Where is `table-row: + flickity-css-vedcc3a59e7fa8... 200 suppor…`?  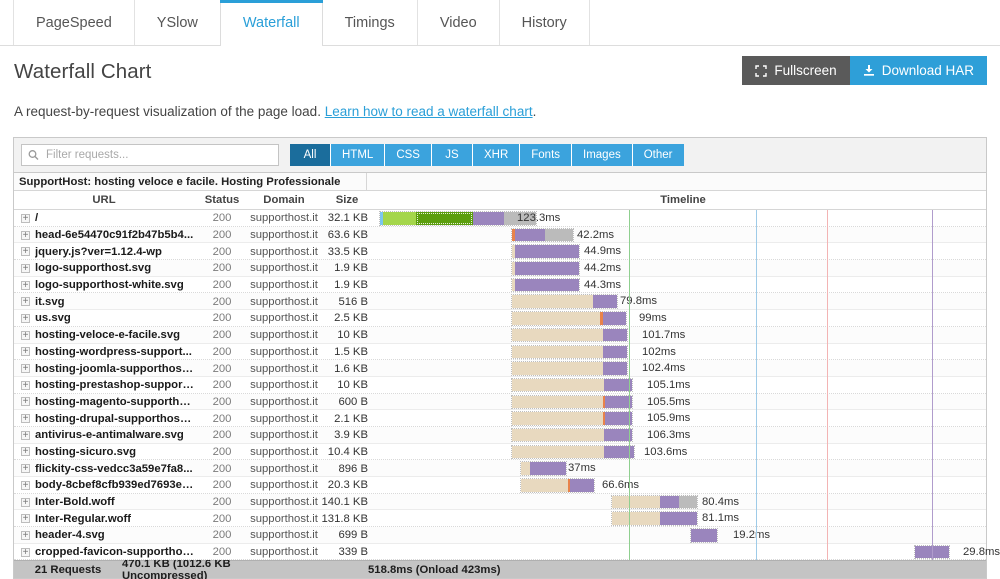
table-row: + flickity-css-vedcc3a59e7fa8... 200 suppor… is located at coordinates (500, 468).